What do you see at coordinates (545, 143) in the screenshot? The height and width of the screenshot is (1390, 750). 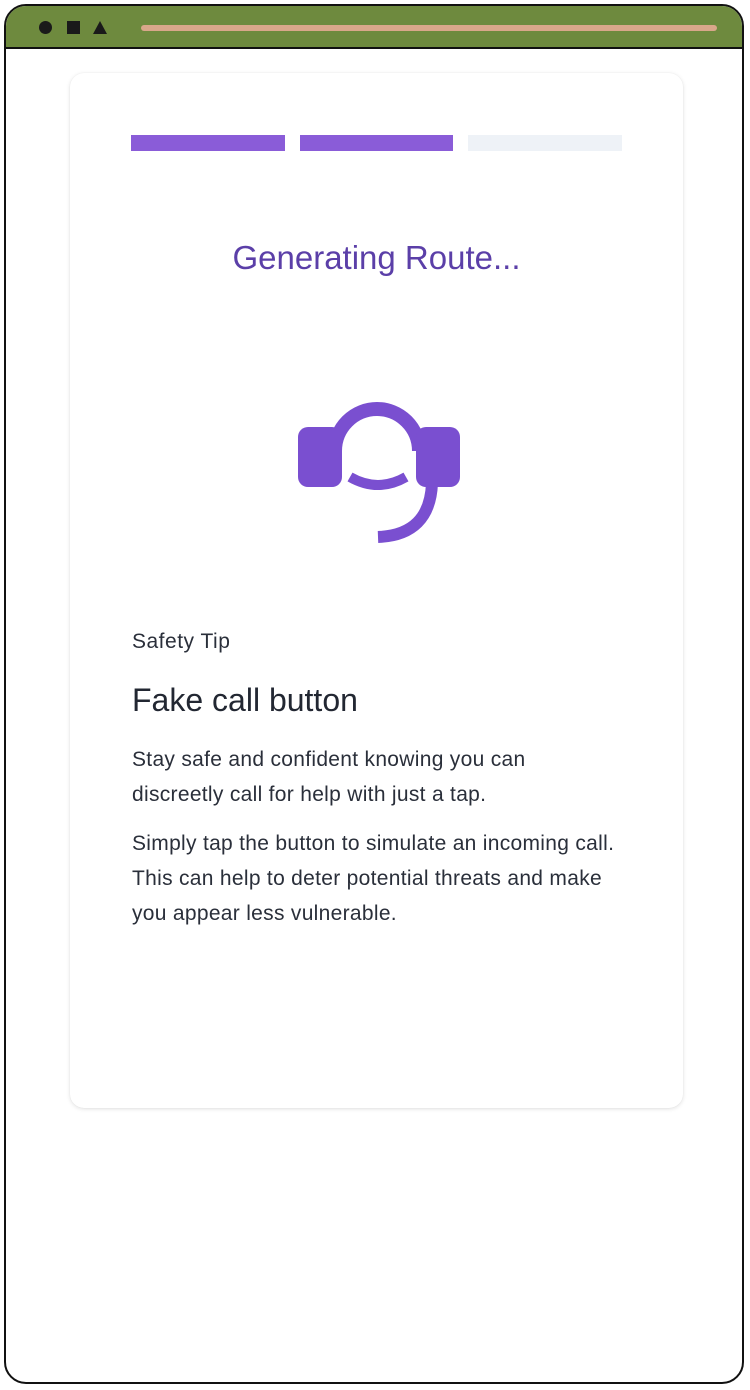 I see `progress-step-pending` at bounding box center [545, 143].